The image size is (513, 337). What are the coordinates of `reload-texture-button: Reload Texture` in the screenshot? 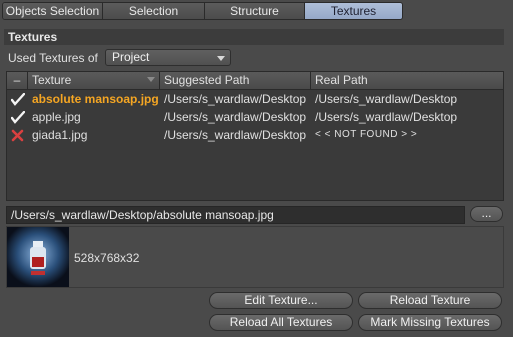 It's located at (430, 300).